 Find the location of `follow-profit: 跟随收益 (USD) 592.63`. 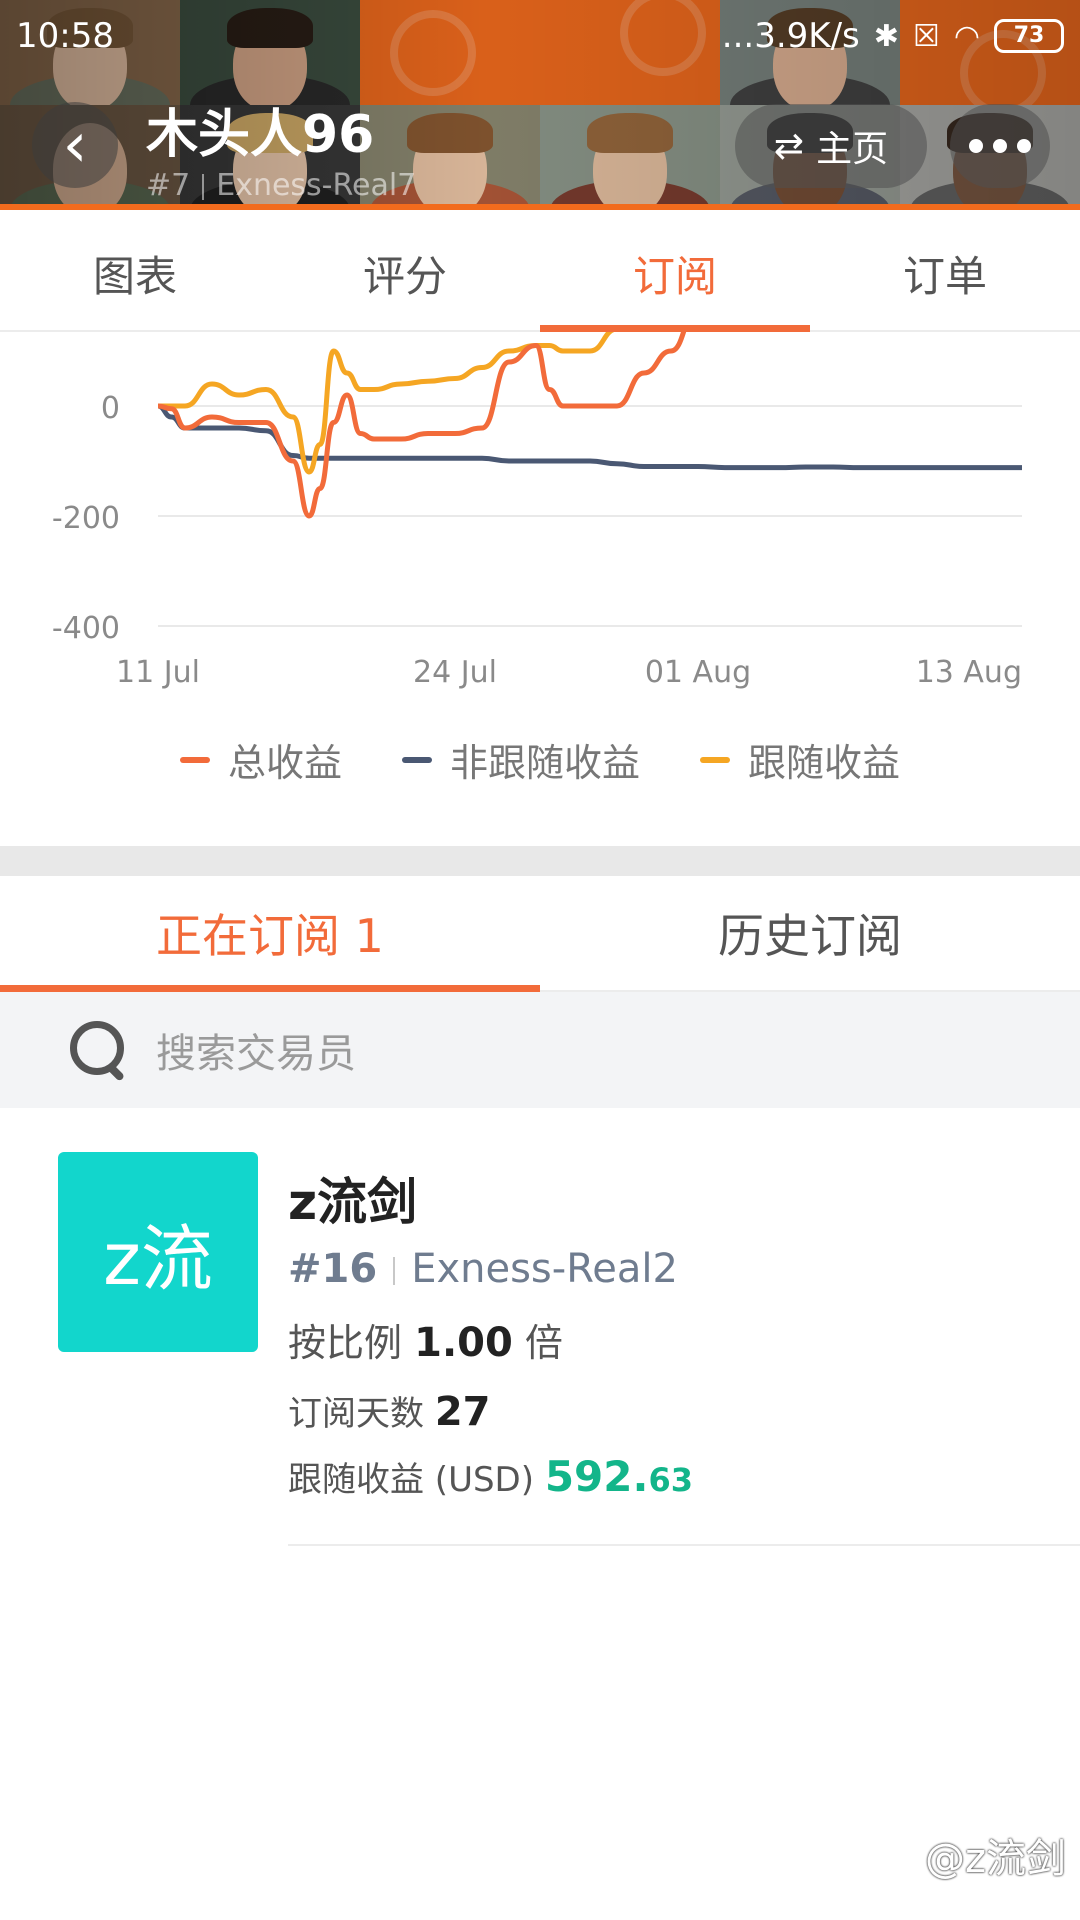

follow-profit: 跟随收益 (USD) 592.63 is located at coordinates (490, 1476).